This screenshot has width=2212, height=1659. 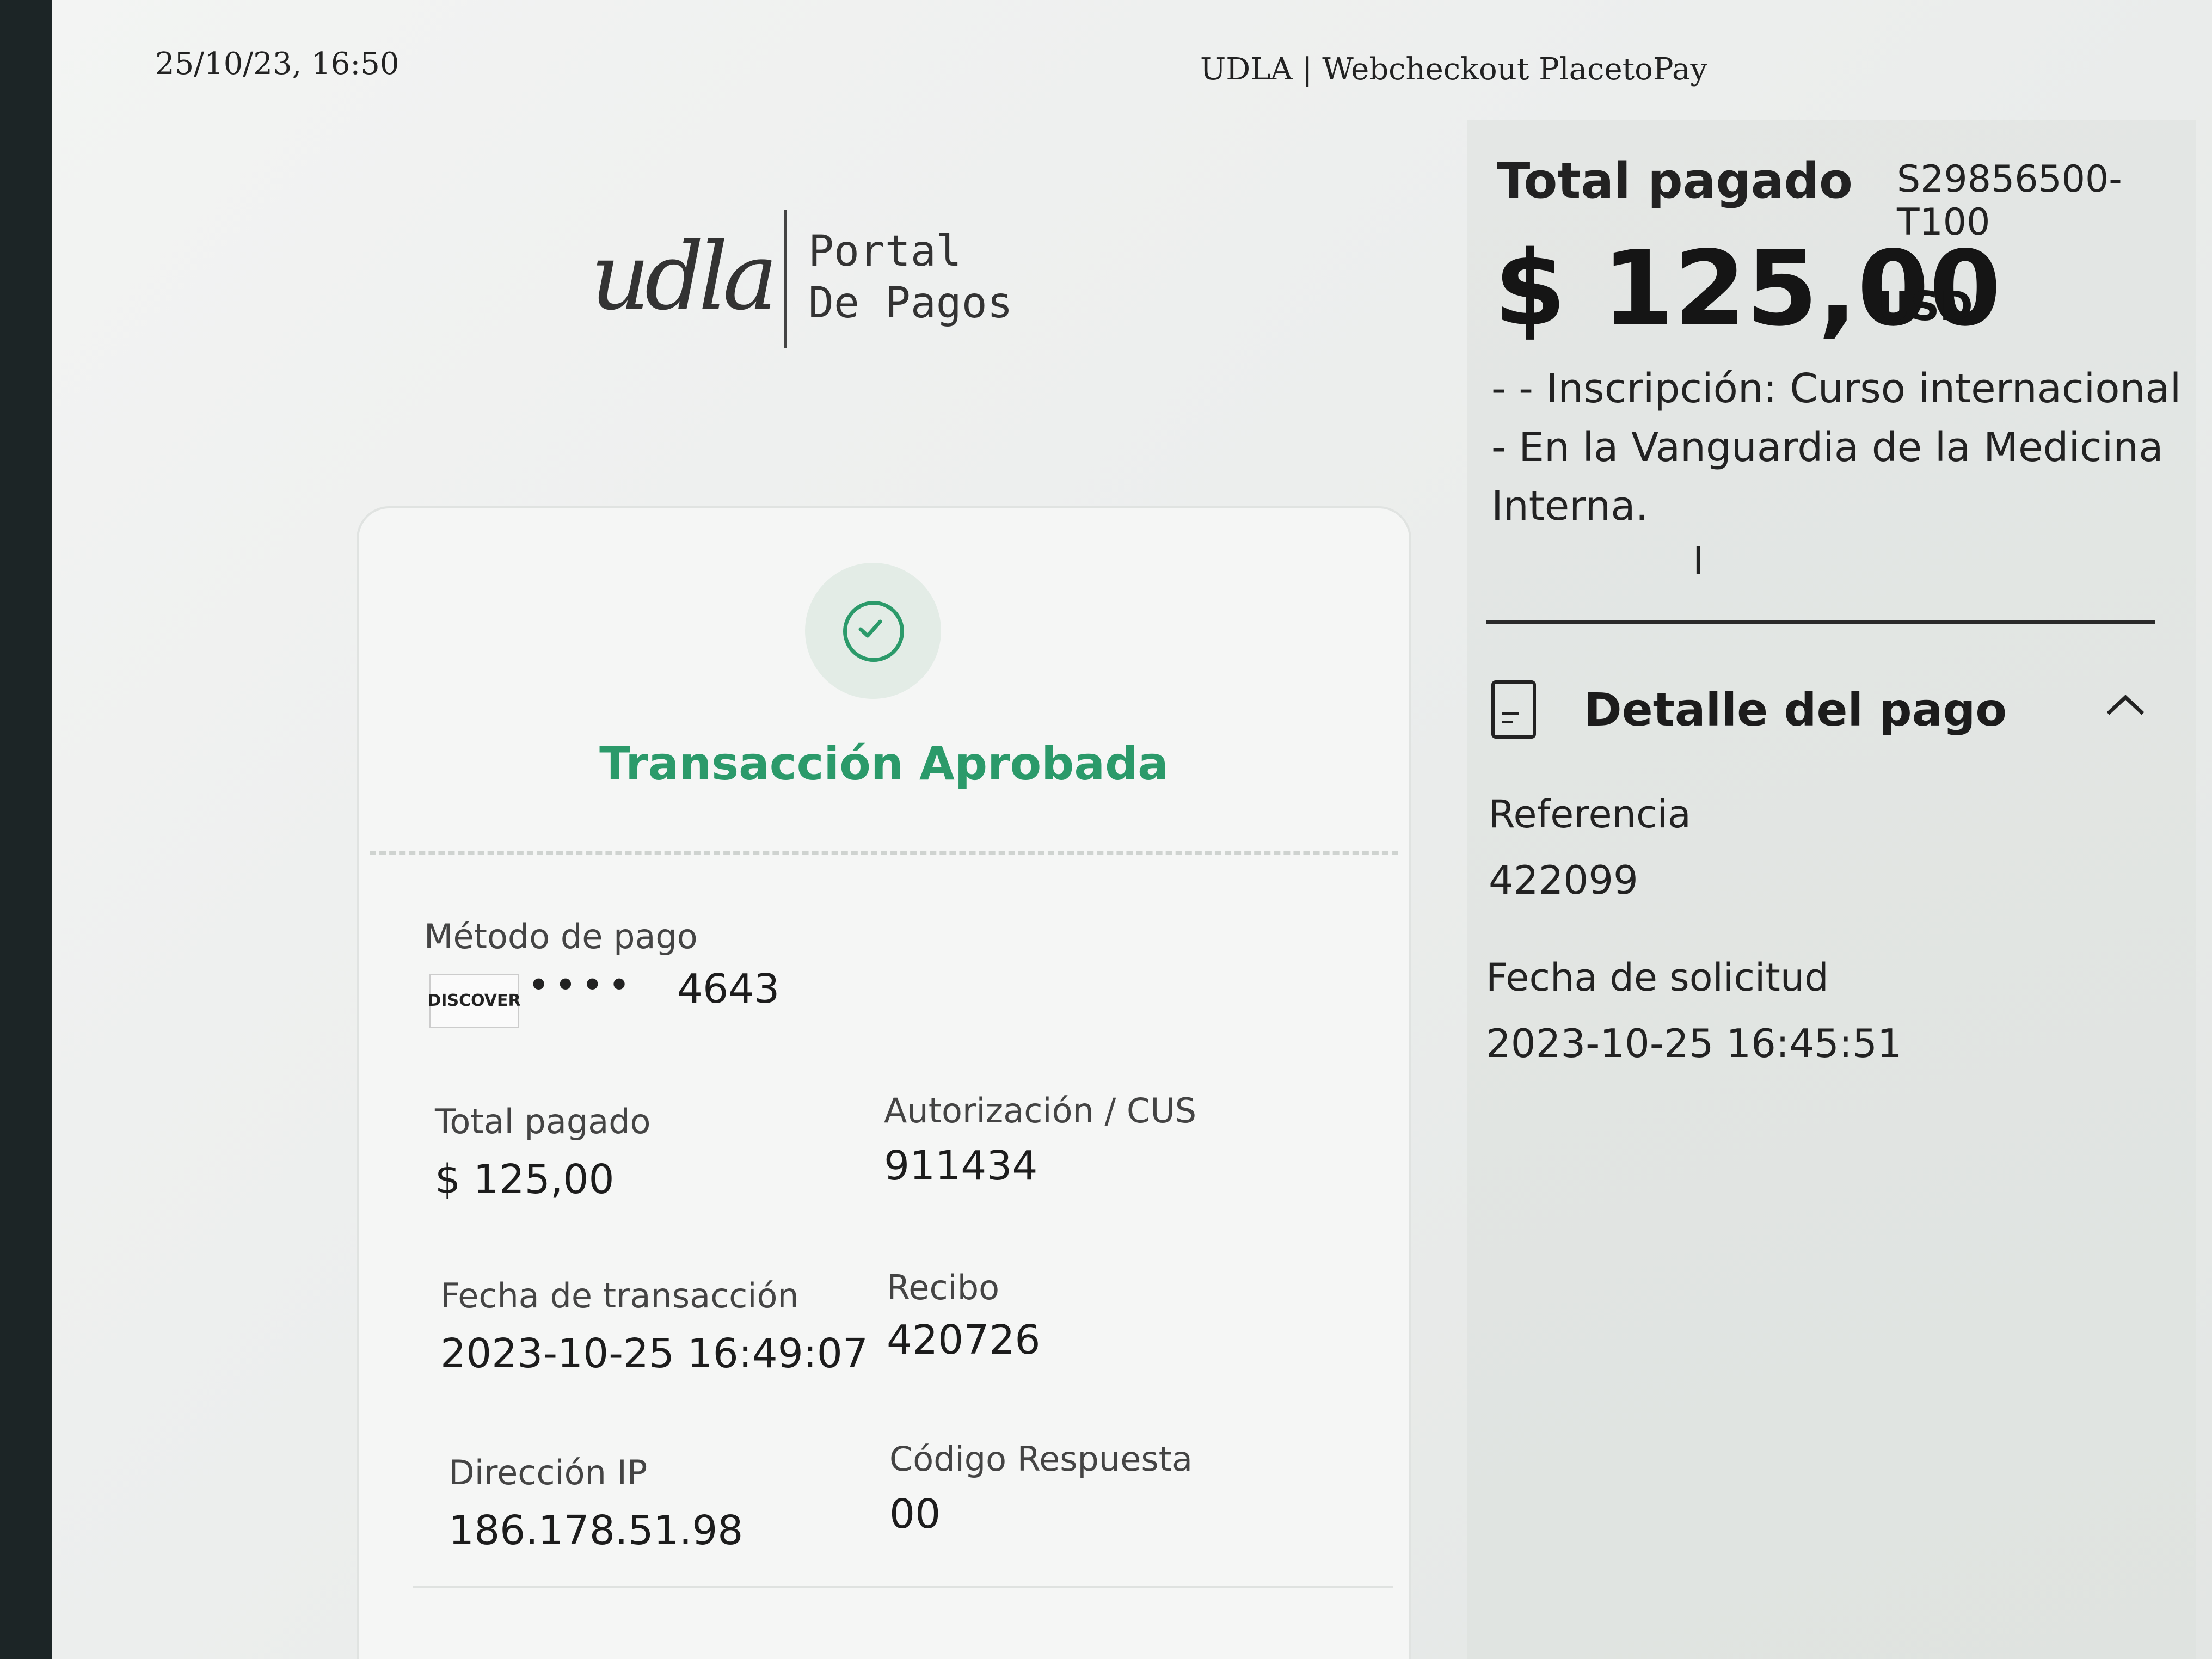 I want to click on discover-card-icon: DISCOVER, so click(x=474, y=1001).